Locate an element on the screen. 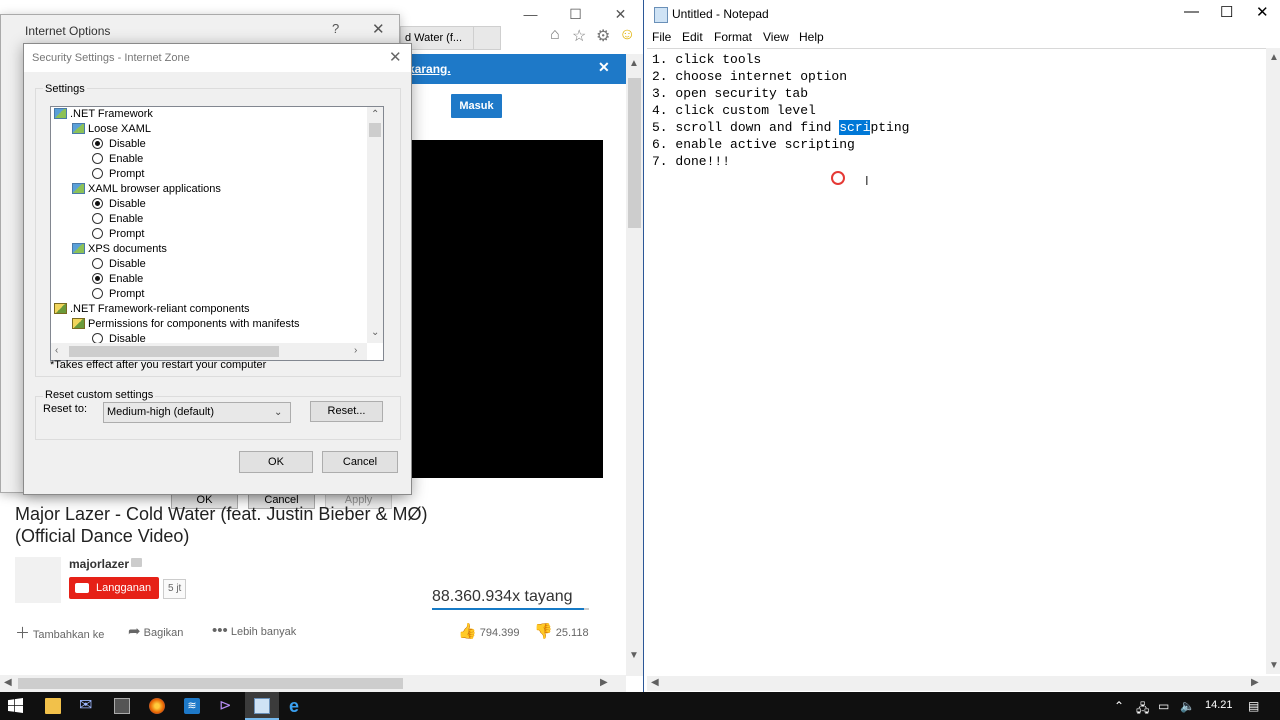 The image size is (1280, 720). firefox-taskbar-button is located at coordinates (157, 706).